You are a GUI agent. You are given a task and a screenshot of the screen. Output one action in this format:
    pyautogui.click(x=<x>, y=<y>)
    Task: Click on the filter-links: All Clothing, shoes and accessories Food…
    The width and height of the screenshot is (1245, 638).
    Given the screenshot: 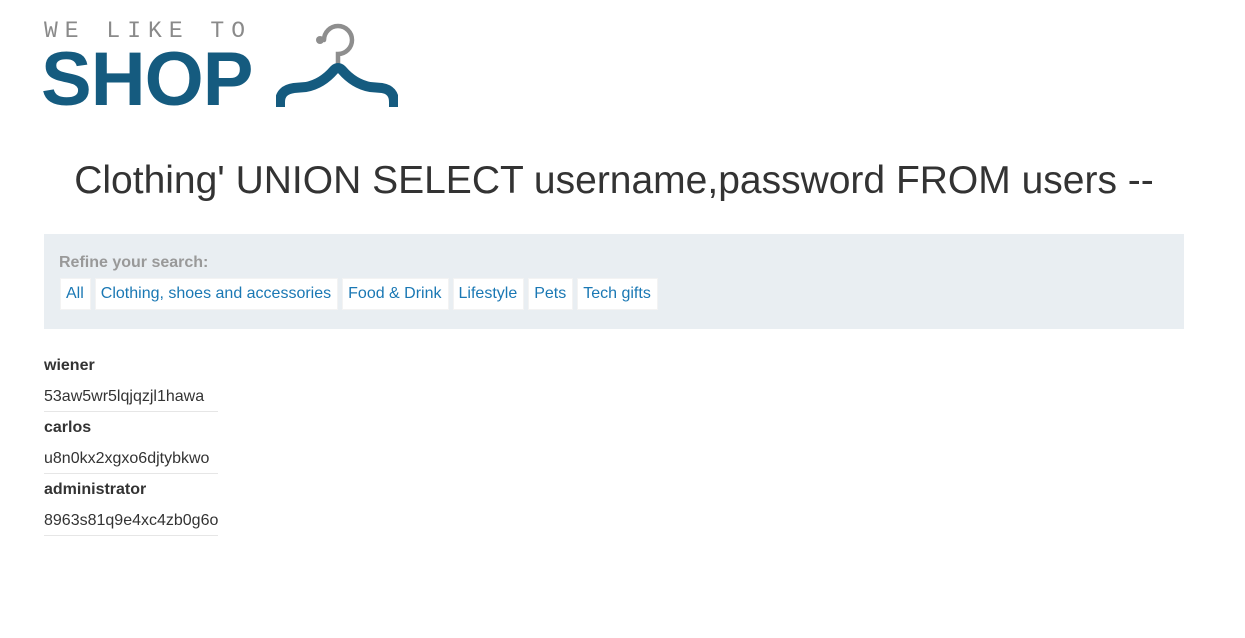 What is the action you would take?
    pyautogui.click(x=359, y=294)
    